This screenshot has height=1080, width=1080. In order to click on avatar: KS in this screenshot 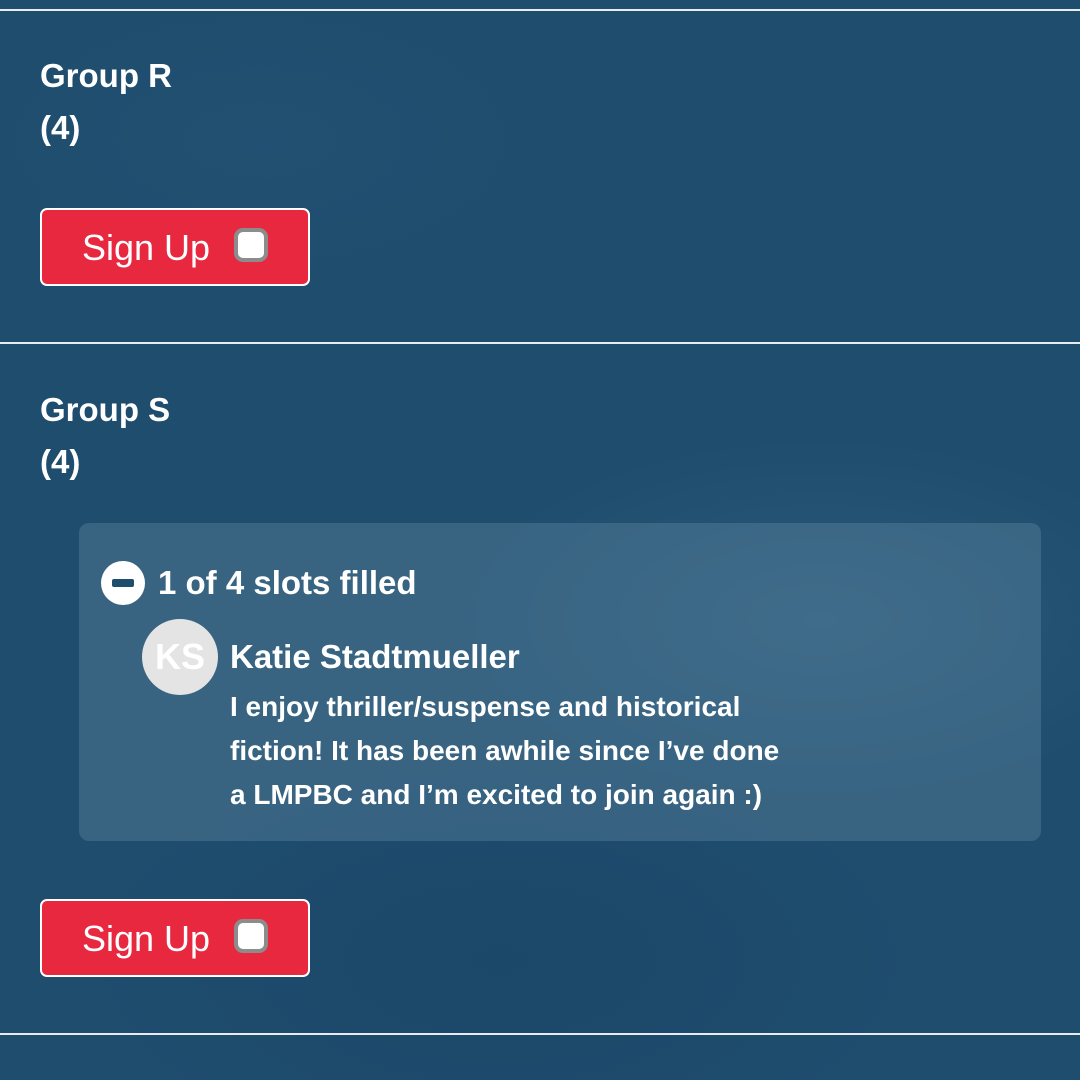, I will do `click(180, 657)`.